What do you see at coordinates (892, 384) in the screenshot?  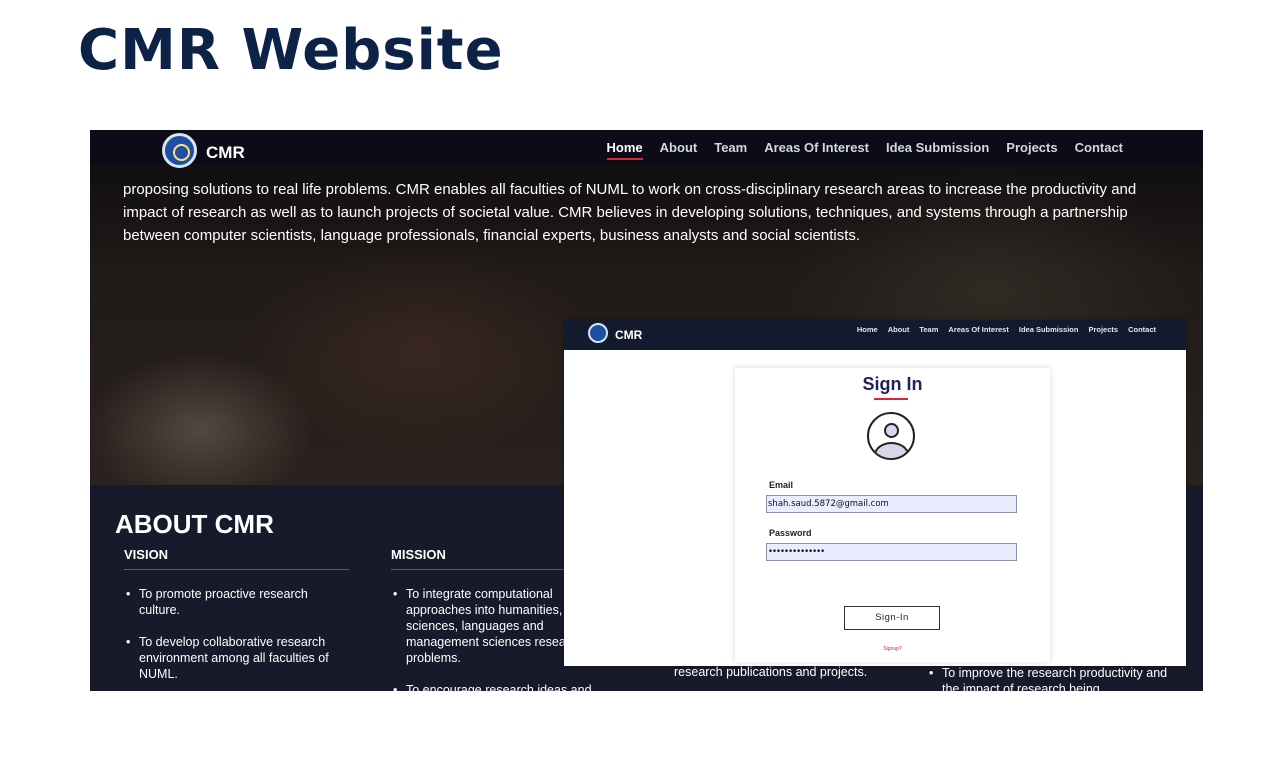 I see `signin-title: Sign In` at bounding box center [892, 384].